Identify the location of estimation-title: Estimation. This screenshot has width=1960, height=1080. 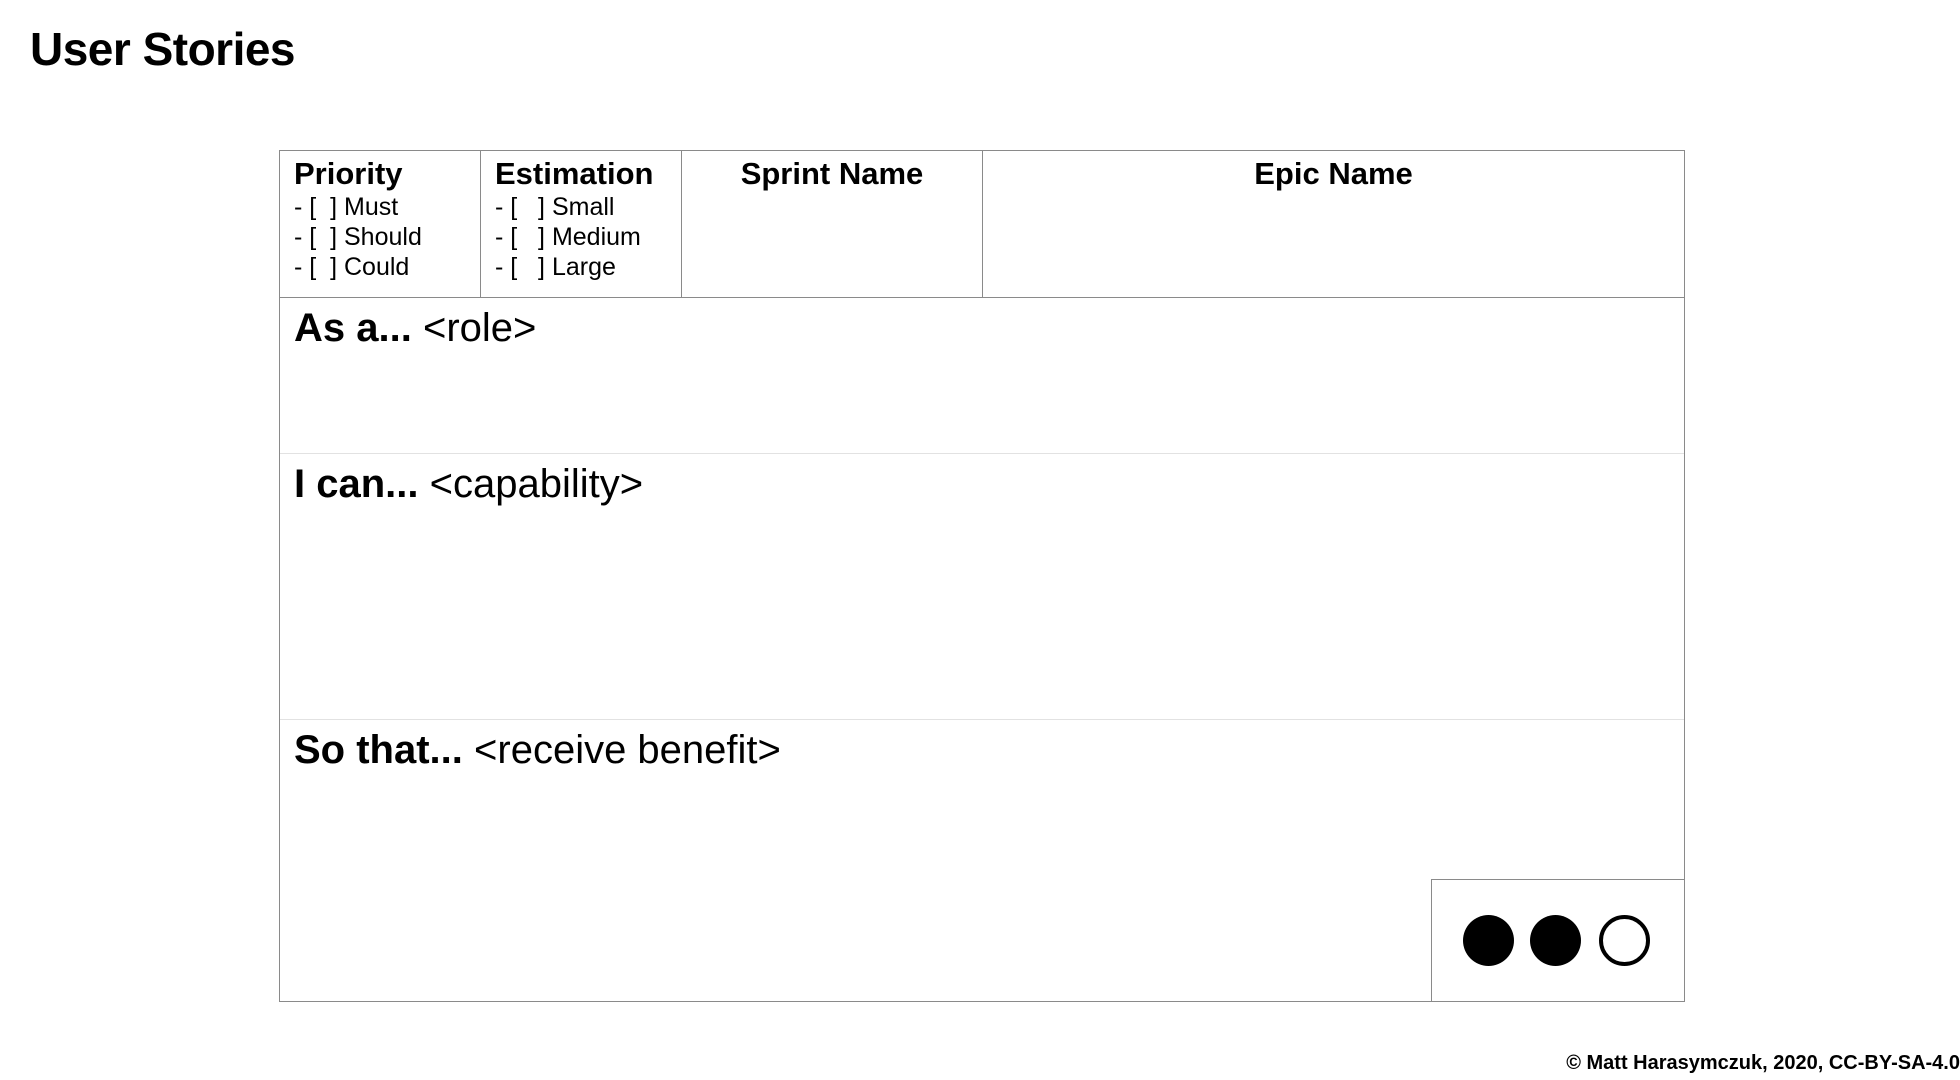
(574, 173).